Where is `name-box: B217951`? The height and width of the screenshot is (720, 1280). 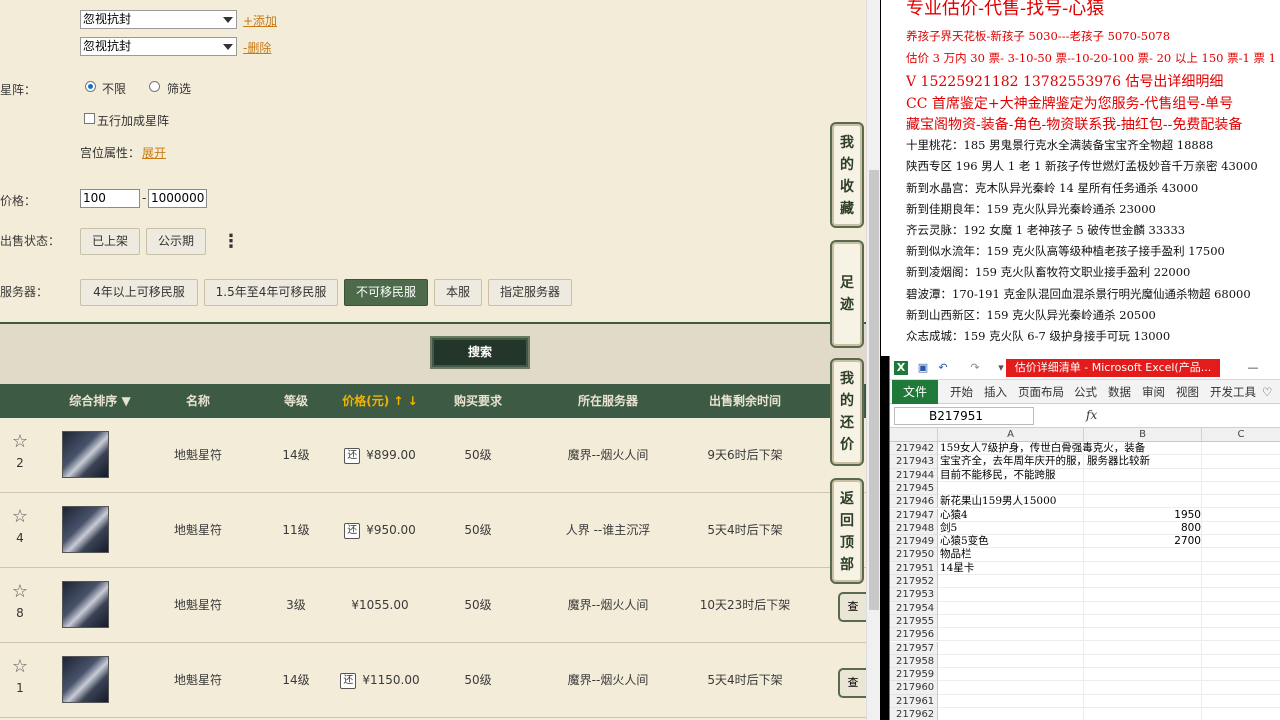 name-box: B217951 is located at coordinates (964, 416).